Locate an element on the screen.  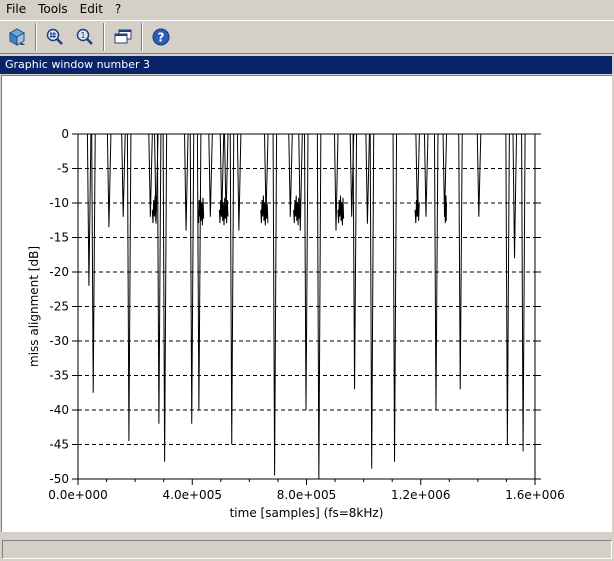
zoom-icon is located at coordinates (54, 36).